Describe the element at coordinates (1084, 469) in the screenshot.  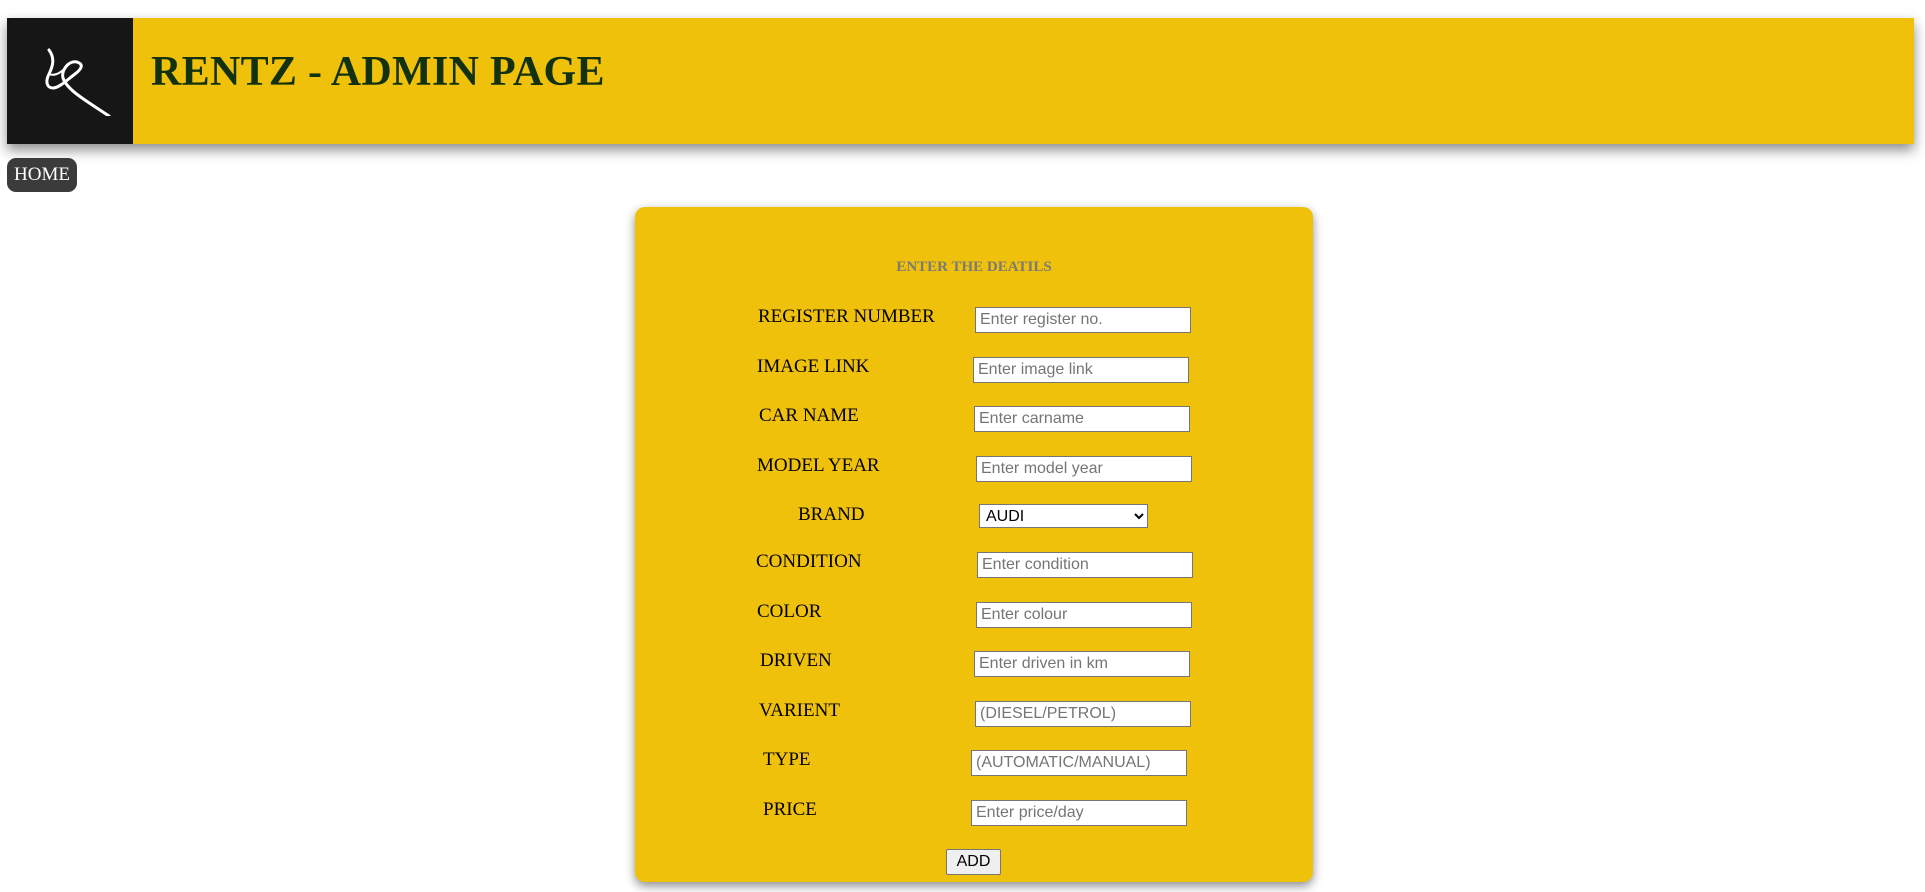
I see `model-year-input` at that location.